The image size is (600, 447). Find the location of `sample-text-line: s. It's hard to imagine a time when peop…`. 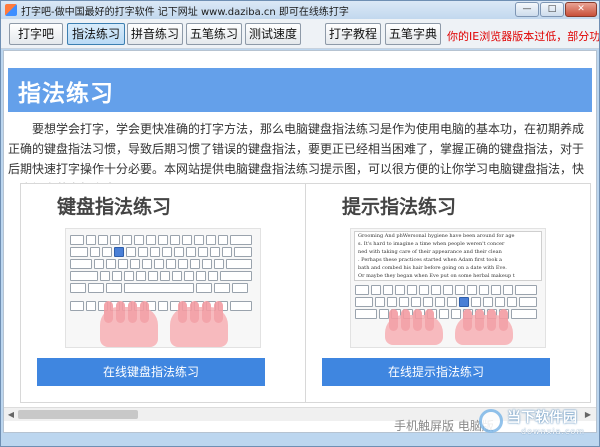

sample-text-line: s. It's hard to imagine a time when peop… is located at coordinates (431, 244).